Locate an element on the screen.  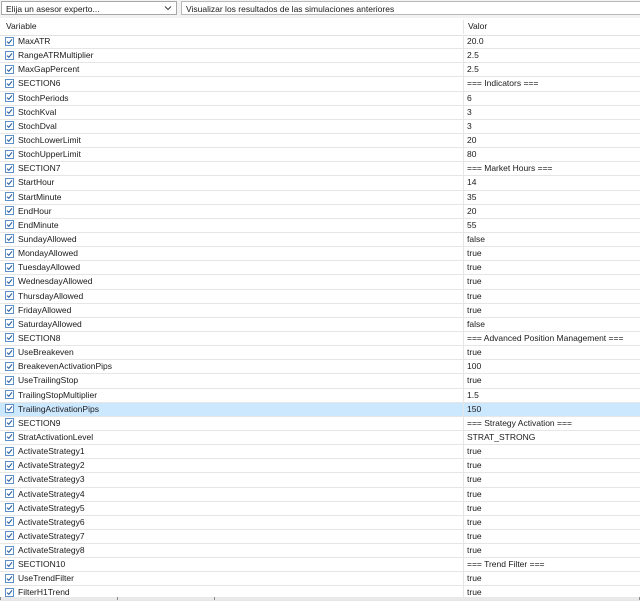
parameter-value: === Trend Filter === is located at coordinates (506, 565).